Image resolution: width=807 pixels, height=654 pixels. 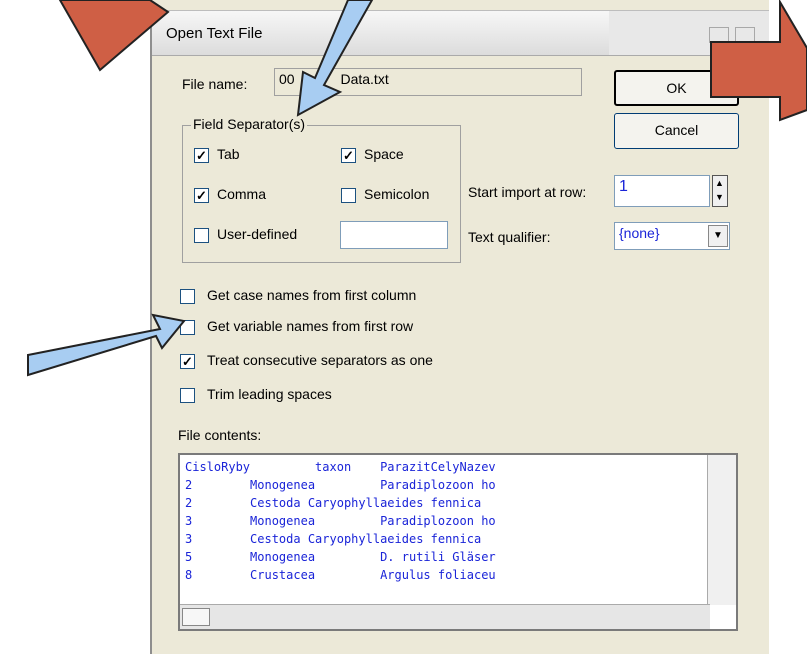 I want to click on blue-arrow-top-icon, so click(x=335, y=58).